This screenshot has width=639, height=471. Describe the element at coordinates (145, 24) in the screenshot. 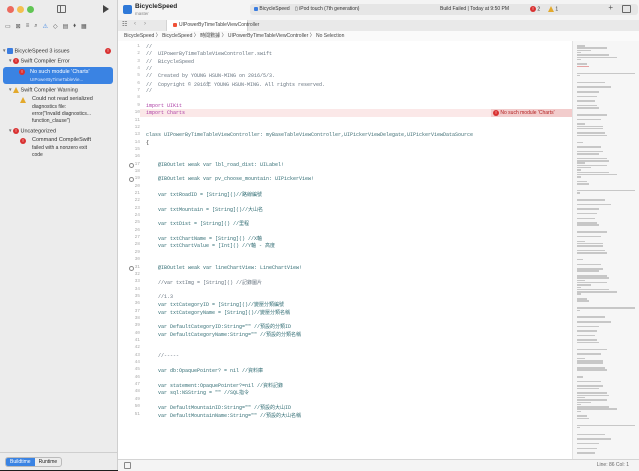

I see `forward-icon: ›` at that location.